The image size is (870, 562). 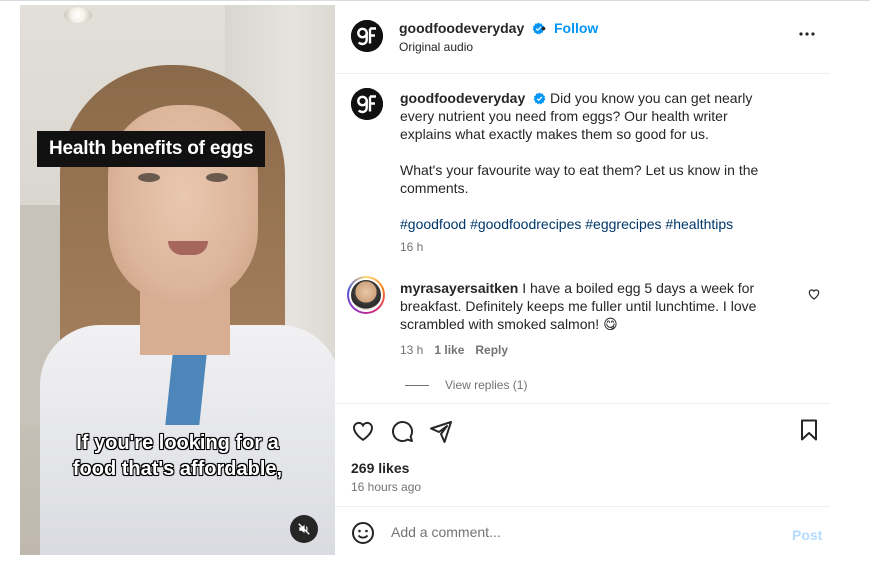 I want to click on comment-likes: 1 like, so click(x=449, y=350).